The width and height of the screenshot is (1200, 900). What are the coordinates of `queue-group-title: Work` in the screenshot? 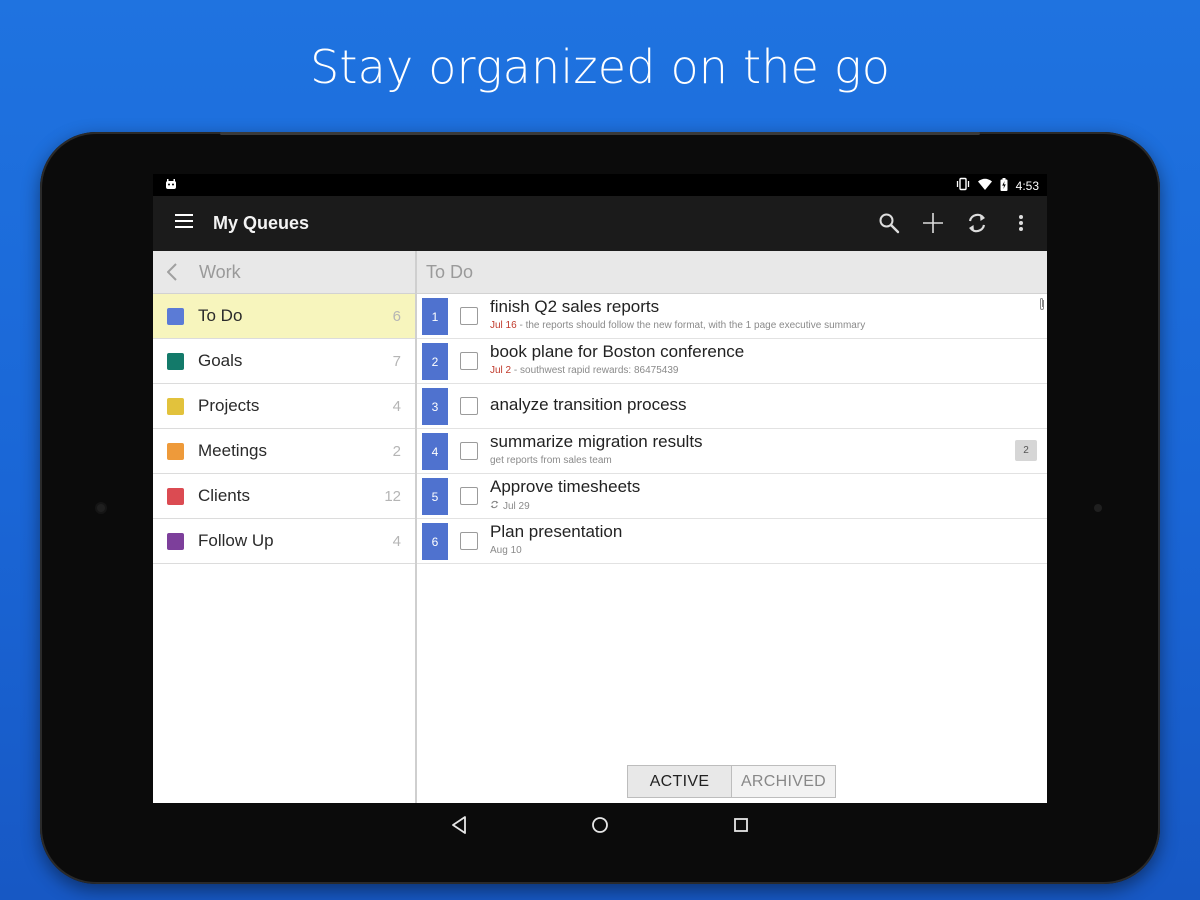 It's located at (220, 271).